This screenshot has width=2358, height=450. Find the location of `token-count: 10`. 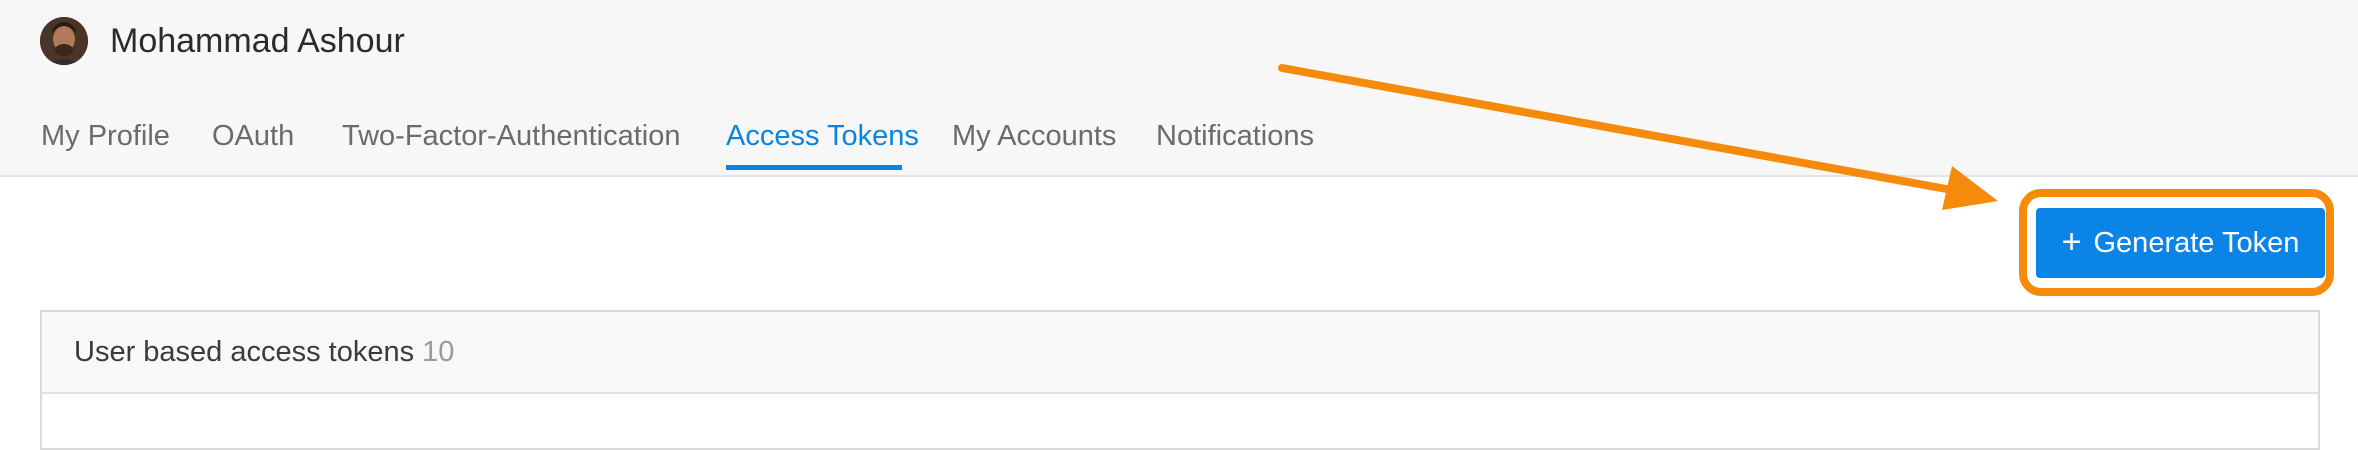

token-count: 10 is located at coordinates (438, 352).